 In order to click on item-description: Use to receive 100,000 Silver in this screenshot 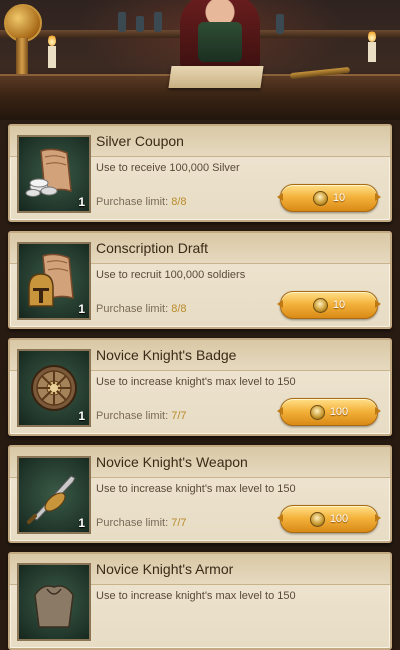, I will do `click(168, 168)`.